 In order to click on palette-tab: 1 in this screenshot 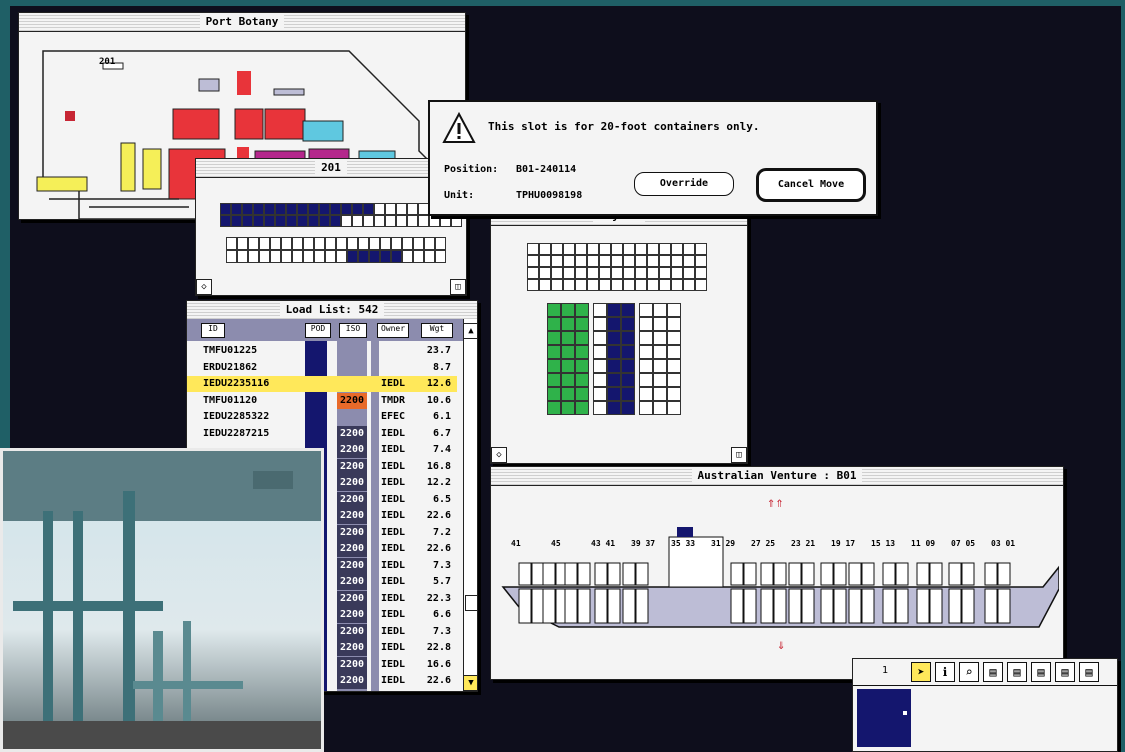, I will do `click(885, 670)`.